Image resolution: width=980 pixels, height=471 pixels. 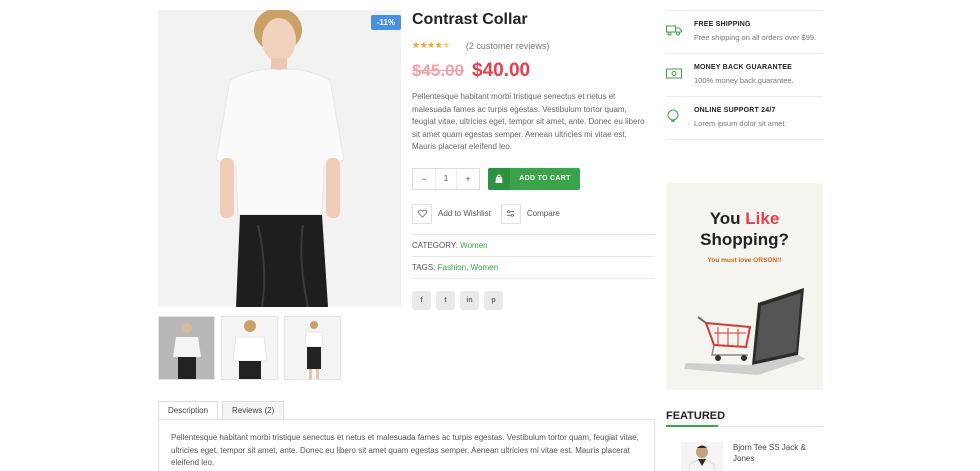 What do you see at coordinates (680, 118) in the screenshot?
I see `support-icon` at bounding box center [680, 118].